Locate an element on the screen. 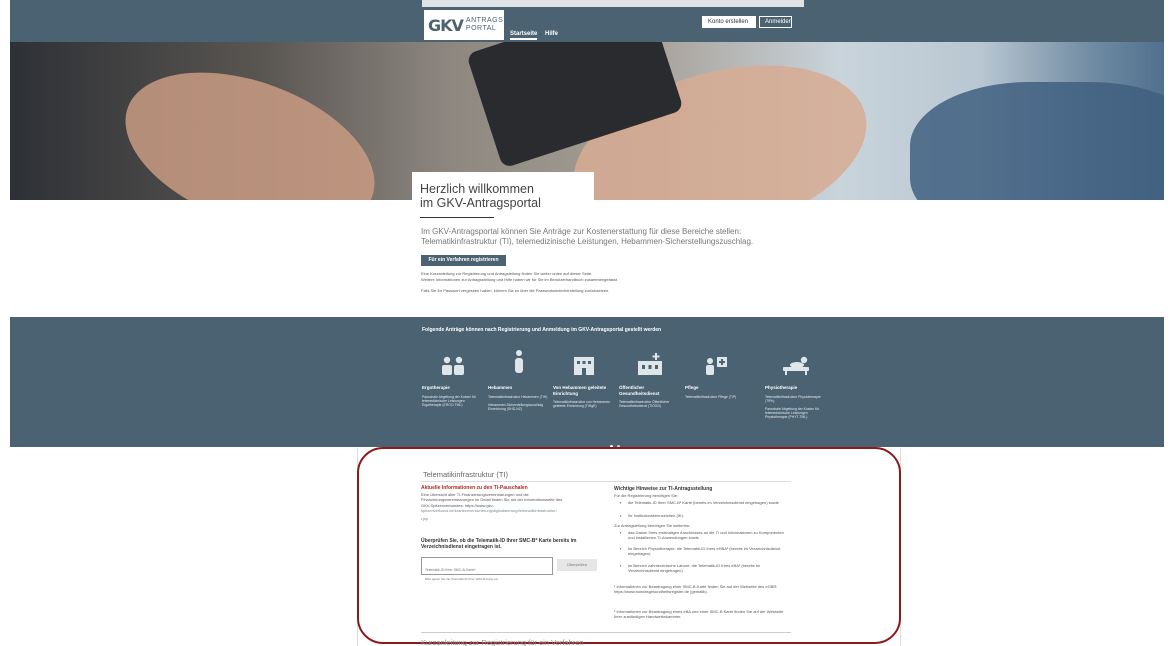 The height and width of the screenshot is (646, 1174). physio-icon is located at coordinates (796, 361).